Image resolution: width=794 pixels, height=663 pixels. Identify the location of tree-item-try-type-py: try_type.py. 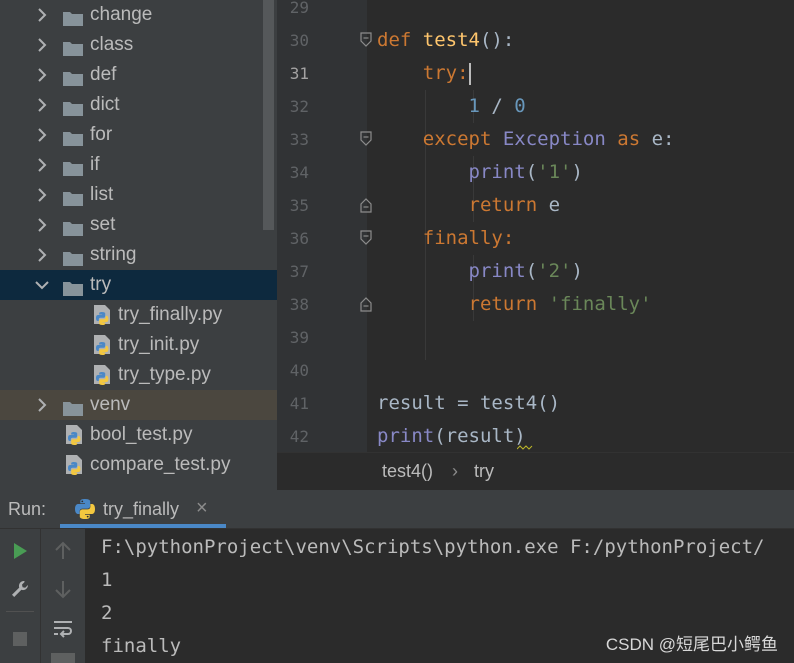
(138, 375).